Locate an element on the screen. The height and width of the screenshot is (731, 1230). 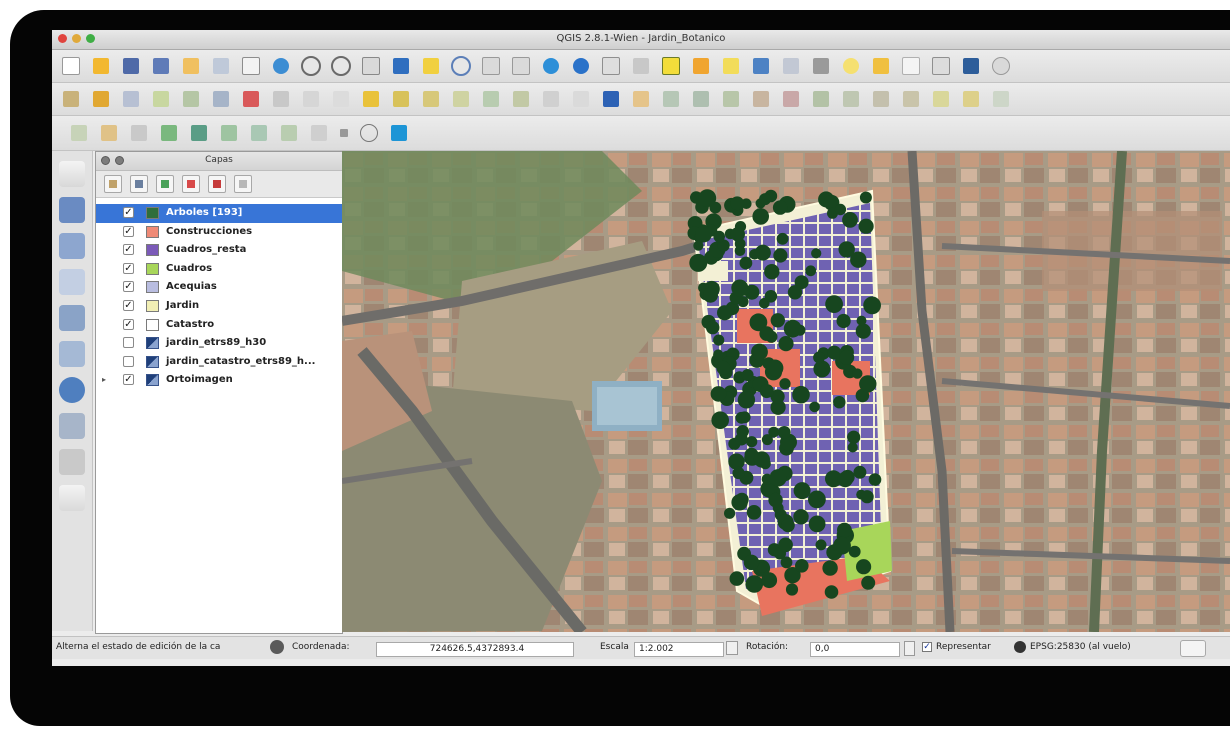
annotation-icon is located at coordinates (911, 66).